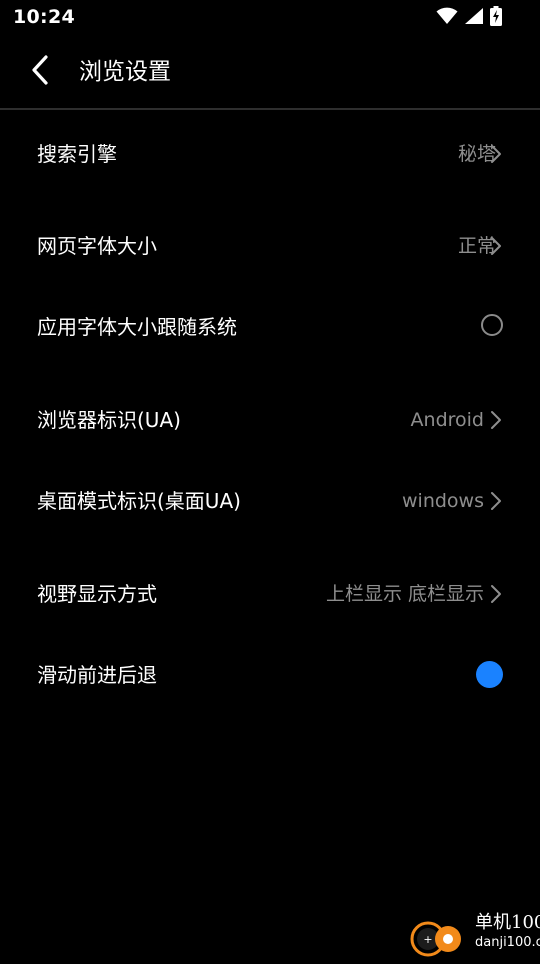  I want to click on back-button, so click(40, 72).